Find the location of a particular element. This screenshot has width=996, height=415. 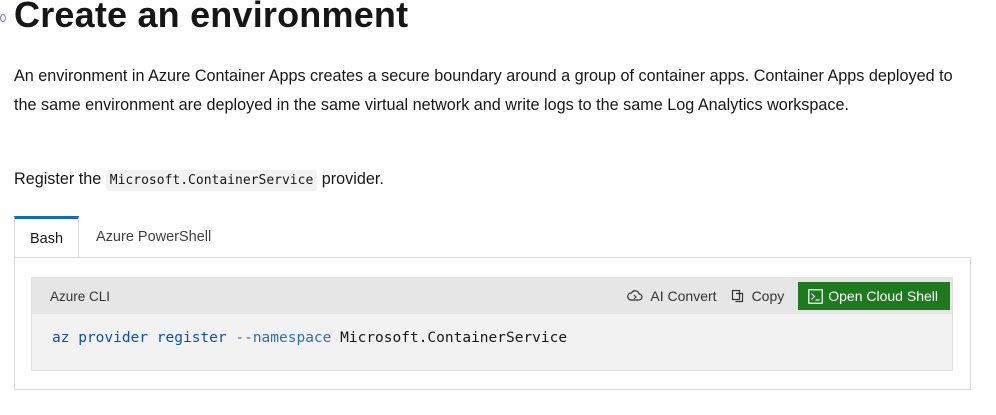

list-bullet-icon is located at coordinates (3, 18).